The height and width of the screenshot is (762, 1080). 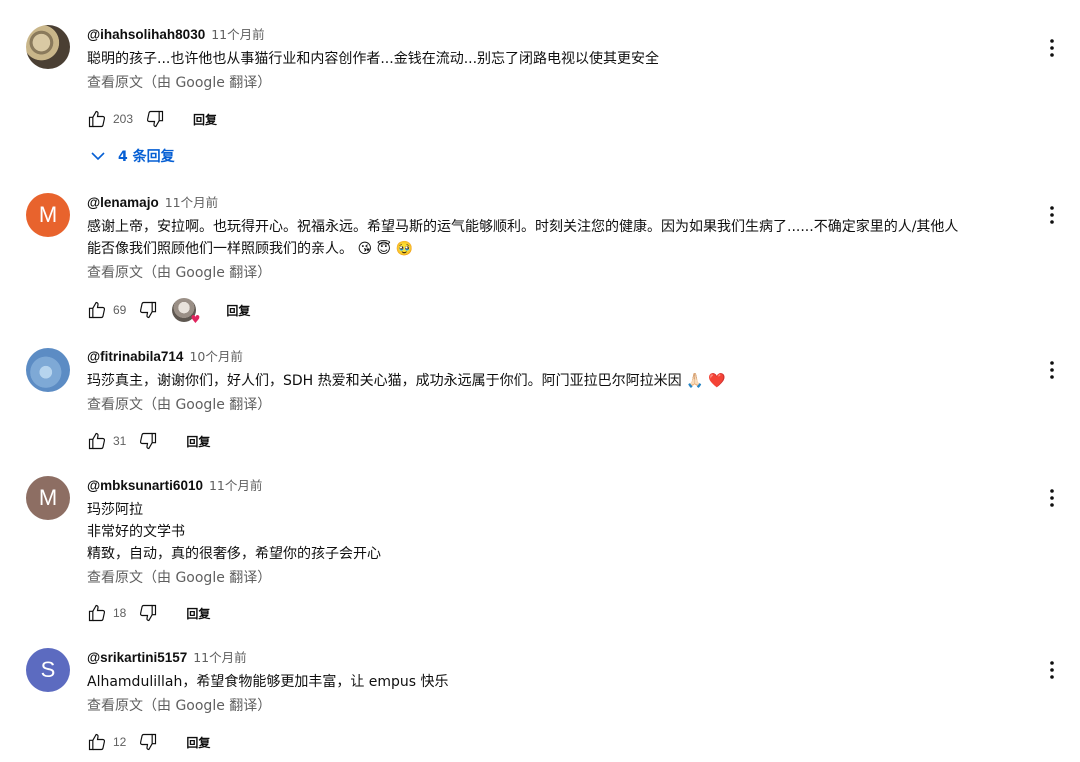 I want to click on creator-heart-avatar: ♥, so click(x=186, y=311).